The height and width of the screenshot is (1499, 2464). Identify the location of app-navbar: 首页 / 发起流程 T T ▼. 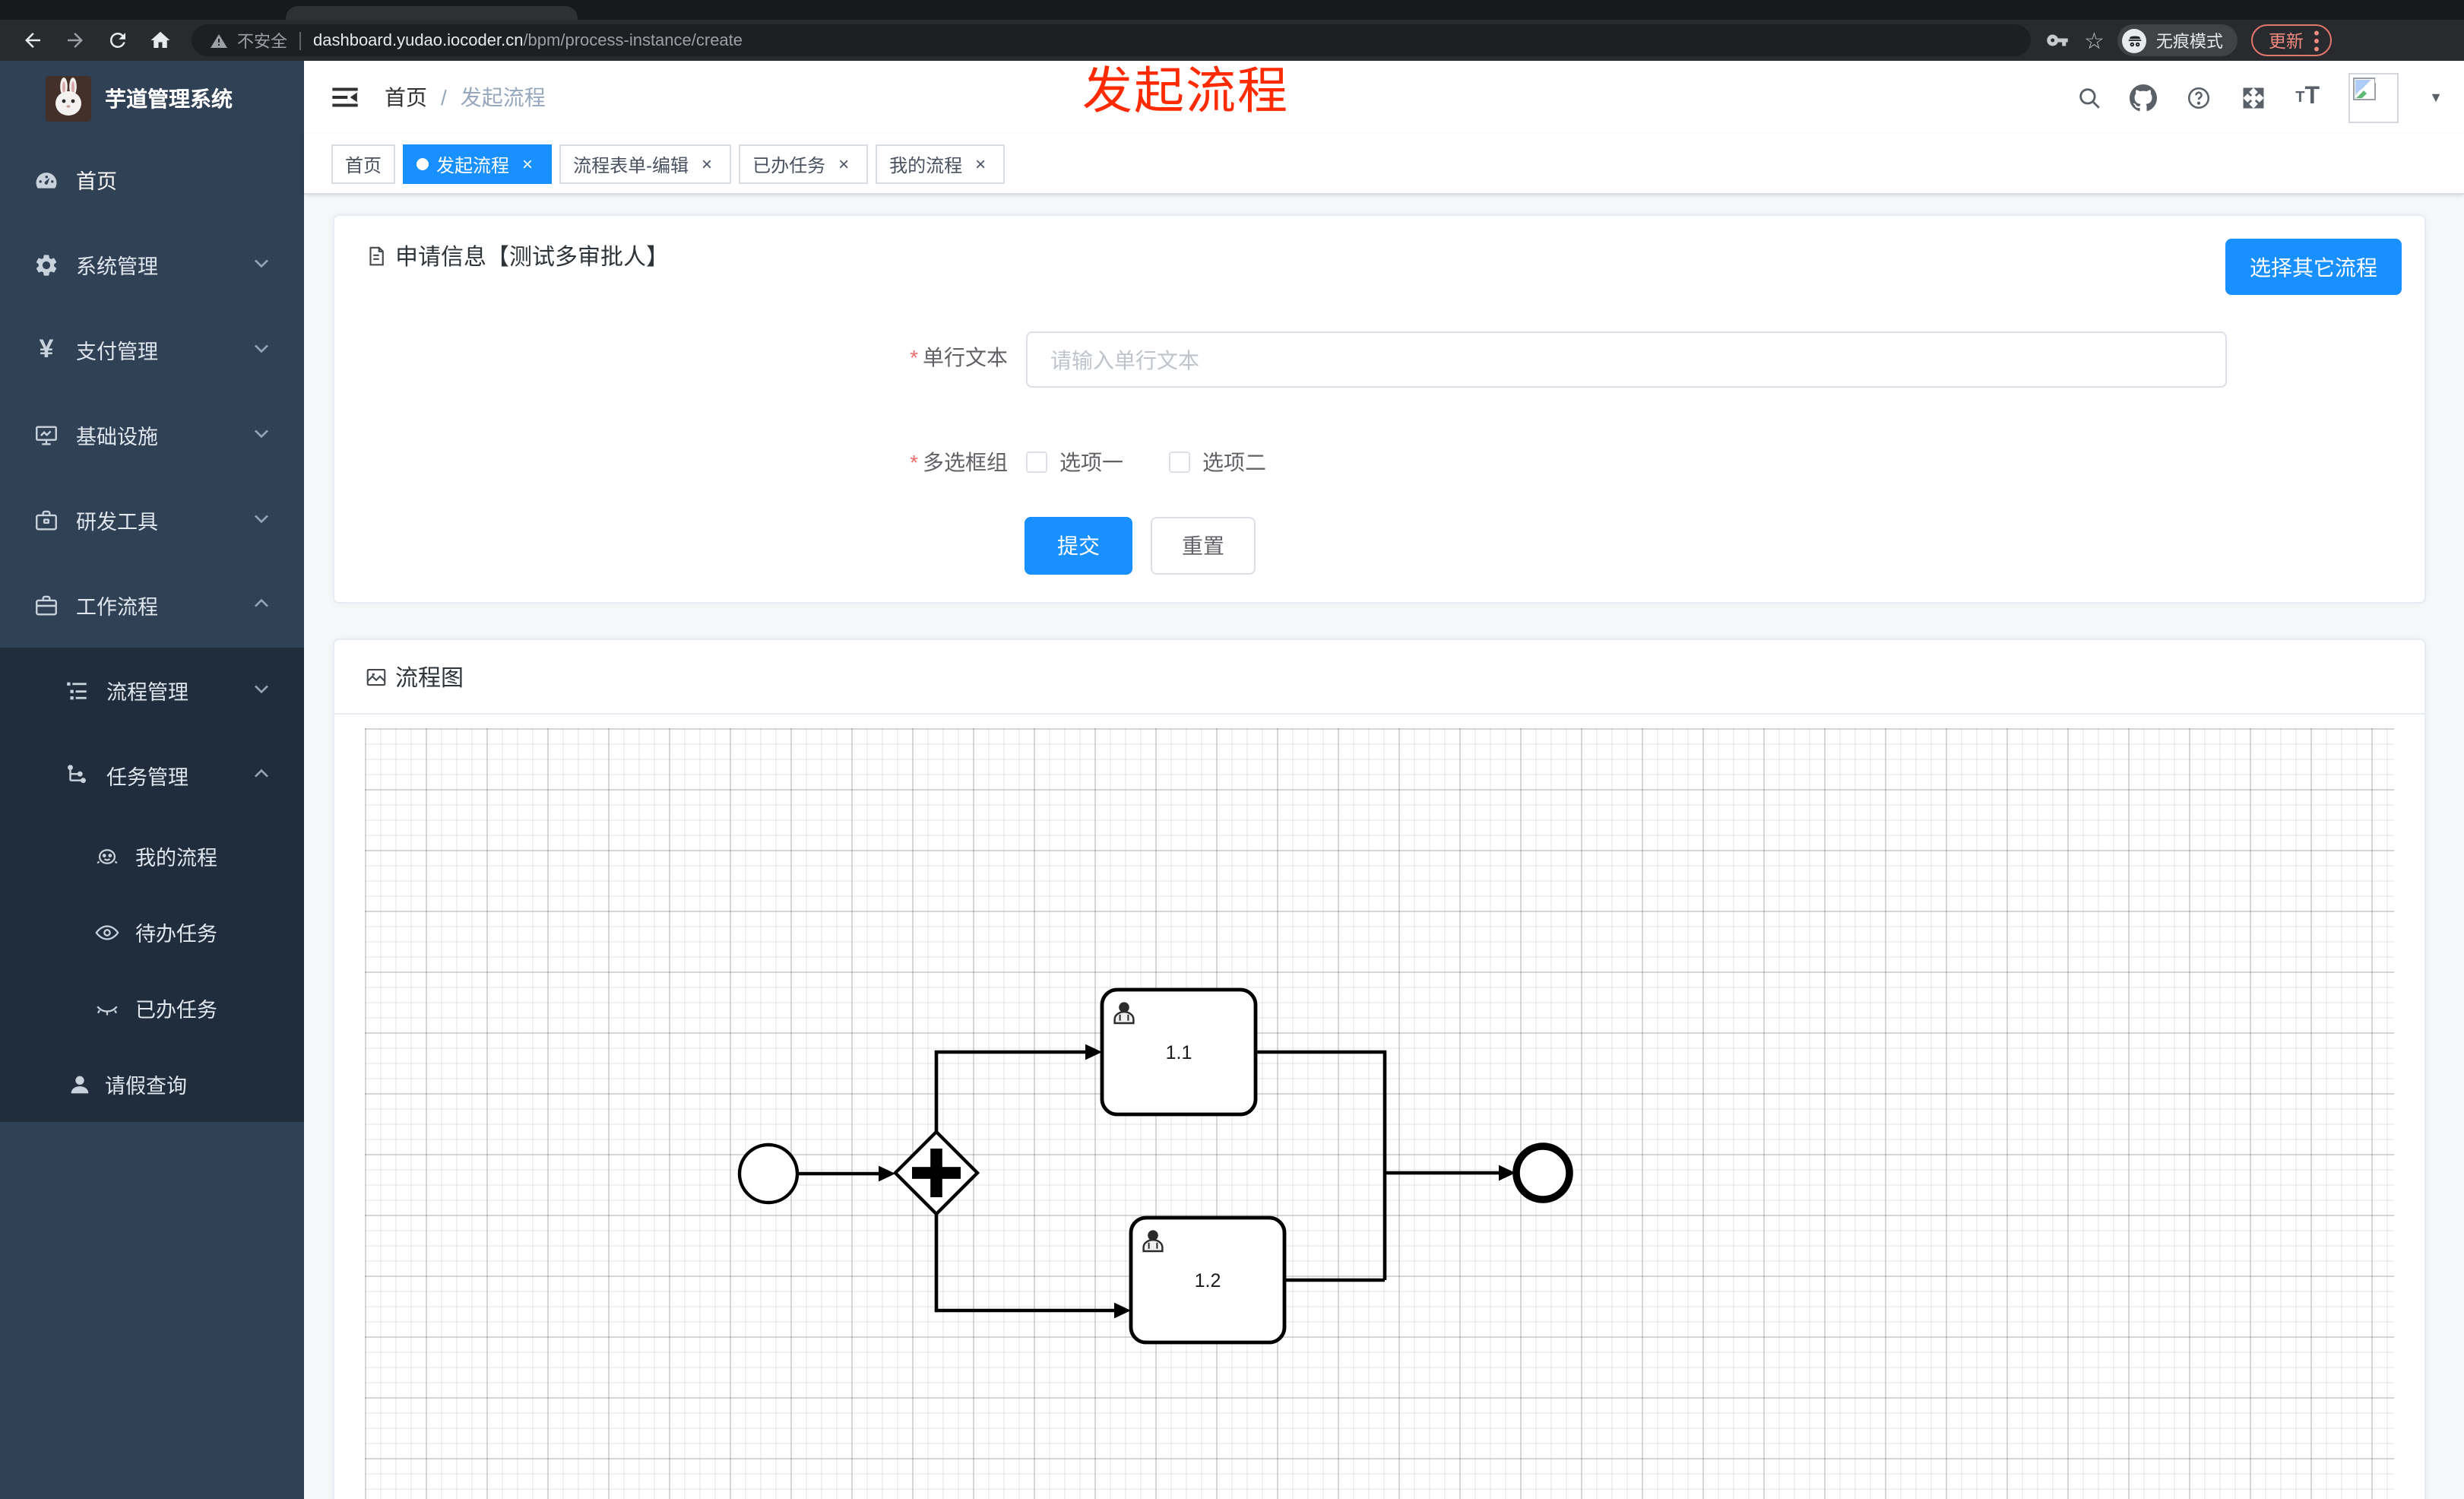
(1384, 98).